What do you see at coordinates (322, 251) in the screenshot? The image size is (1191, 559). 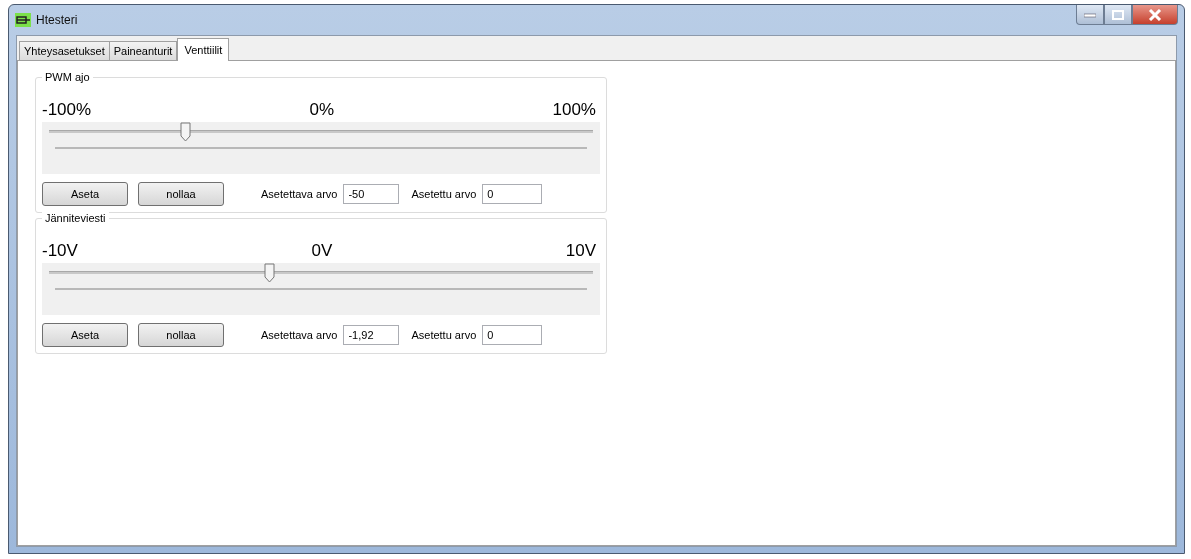 I see `scale-label: 0V` at bounding box center [322, 251].